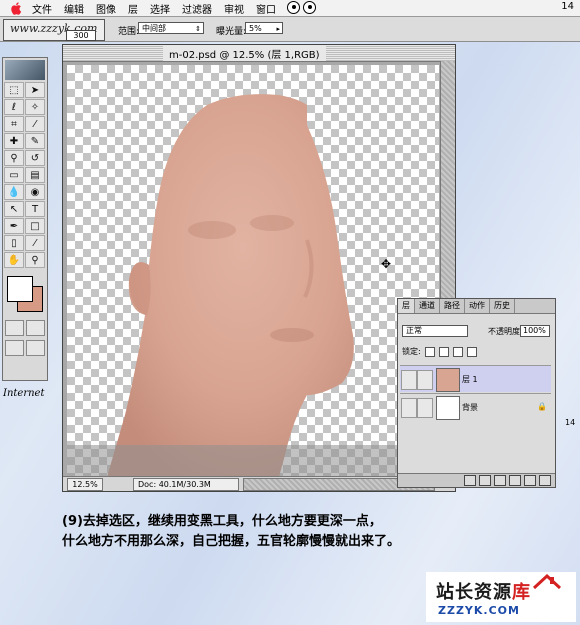 This screenshot has width=580, height=625. What do you see at coordinates (35, 141) in the screenshot?
I see `brush-tool-icon: ✎` at bounding box center [35, 141].